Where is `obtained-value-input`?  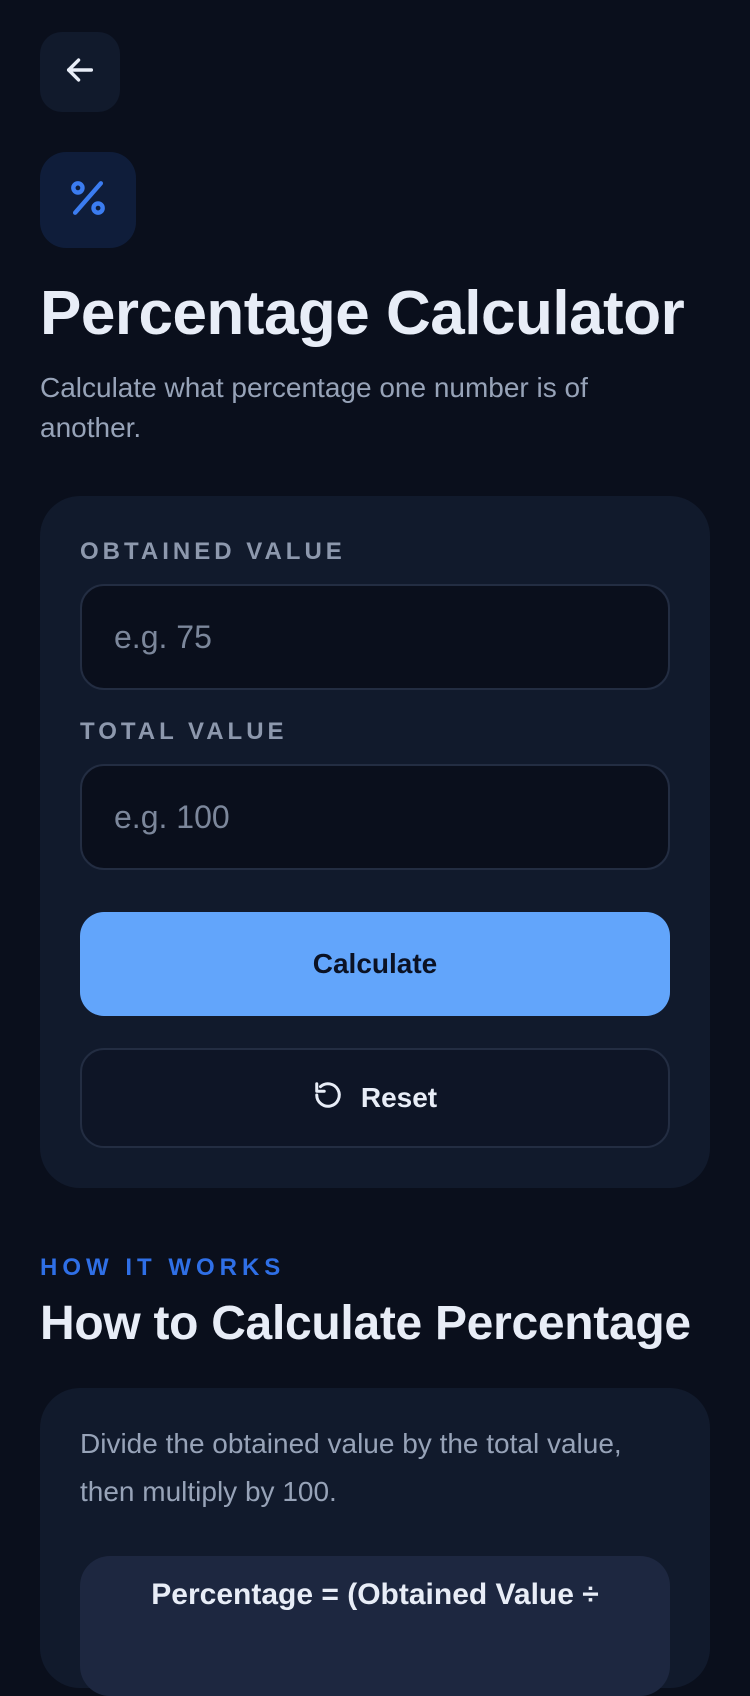 obtained-value-input is located at coordinates (375, 637).